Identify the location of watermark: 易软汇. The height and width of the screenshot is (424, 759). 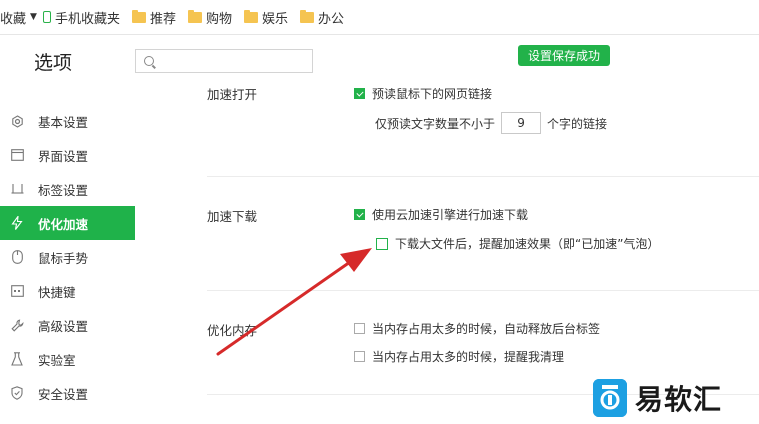
(657, 398).